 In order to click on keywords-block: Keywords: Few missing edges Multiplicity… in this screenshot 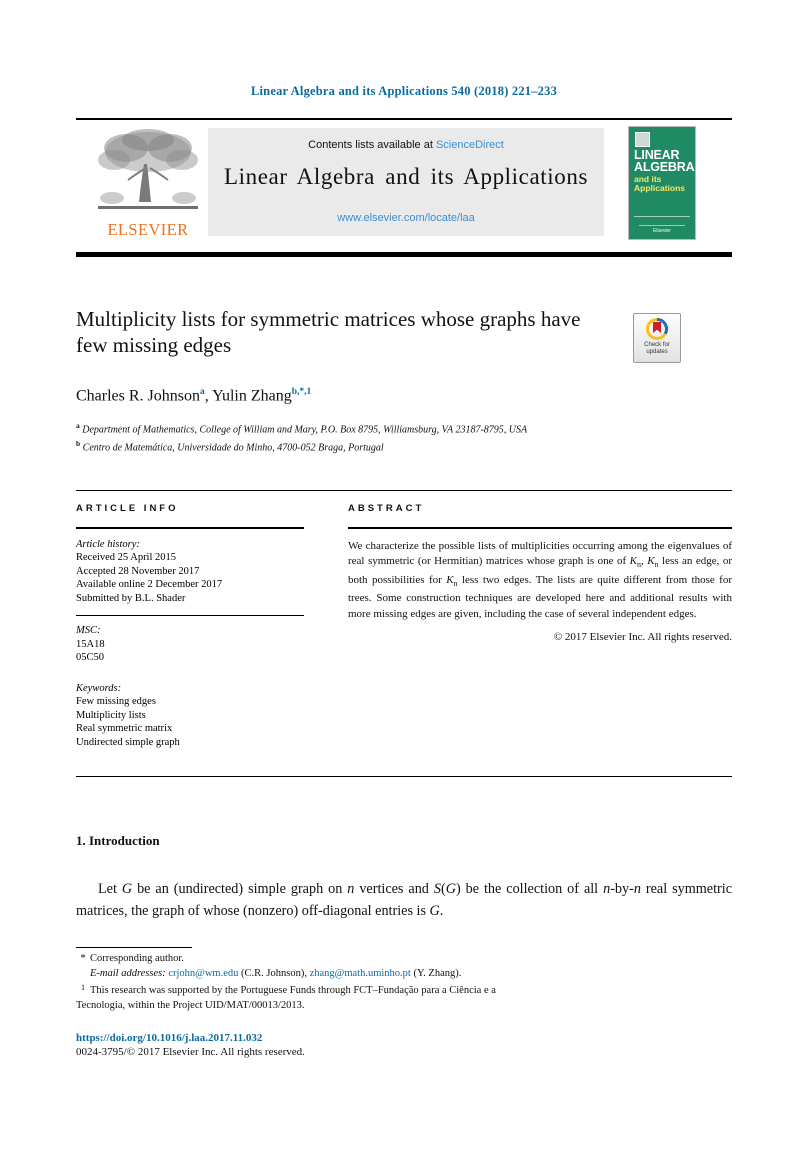, I will do `click(190, 716)`.